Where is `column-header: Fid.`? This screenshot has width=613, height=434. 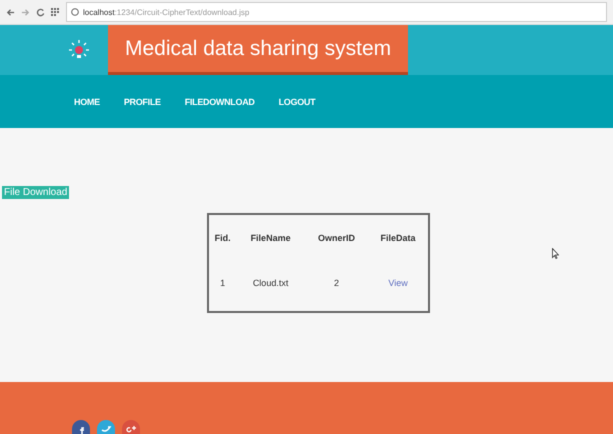 column-header: Fid. is located at coordinates (223, 238).